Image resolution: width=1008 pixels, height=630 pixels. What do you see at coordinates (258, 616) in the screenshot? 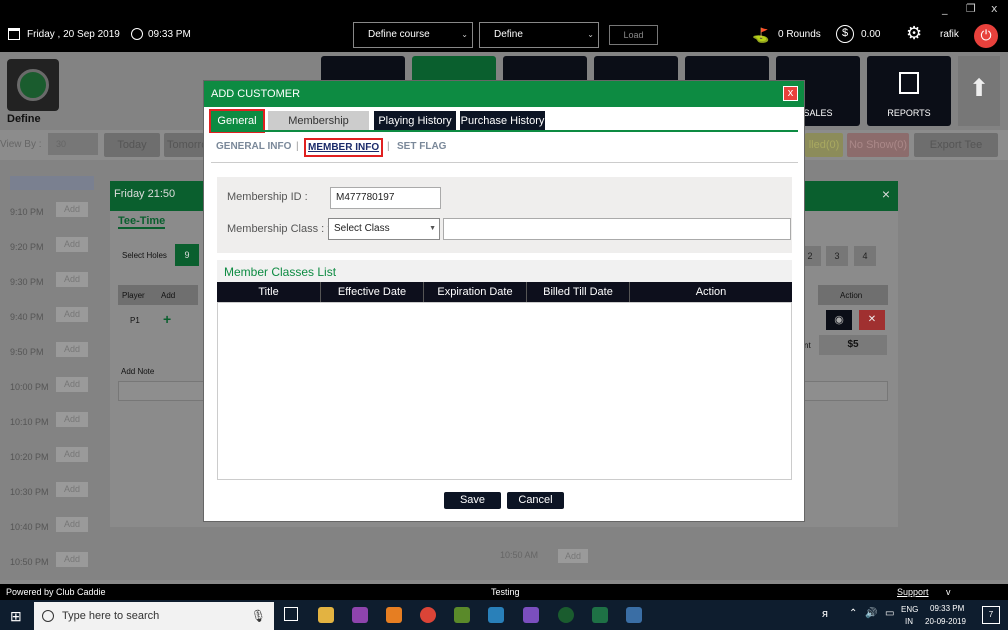
I see `microphone-icon: 🎙` at bounding box center [258, 616].